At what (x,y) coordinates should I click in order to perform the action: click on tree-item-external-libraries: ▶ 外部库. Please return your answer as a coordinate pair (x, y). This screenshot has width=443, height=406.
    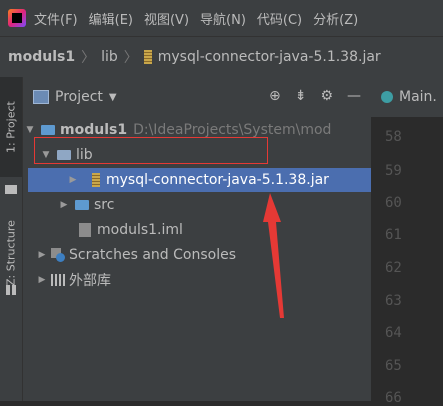
    Looking at the image, I should click on (67, 280).